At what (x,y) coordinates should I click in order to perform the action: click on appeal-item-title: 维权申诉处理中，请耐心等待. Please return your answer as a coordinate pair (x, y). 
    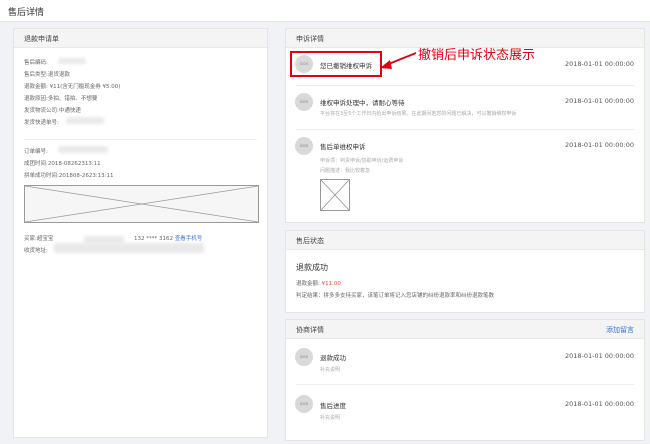
    Looking at the image, I should click on (362, 103).